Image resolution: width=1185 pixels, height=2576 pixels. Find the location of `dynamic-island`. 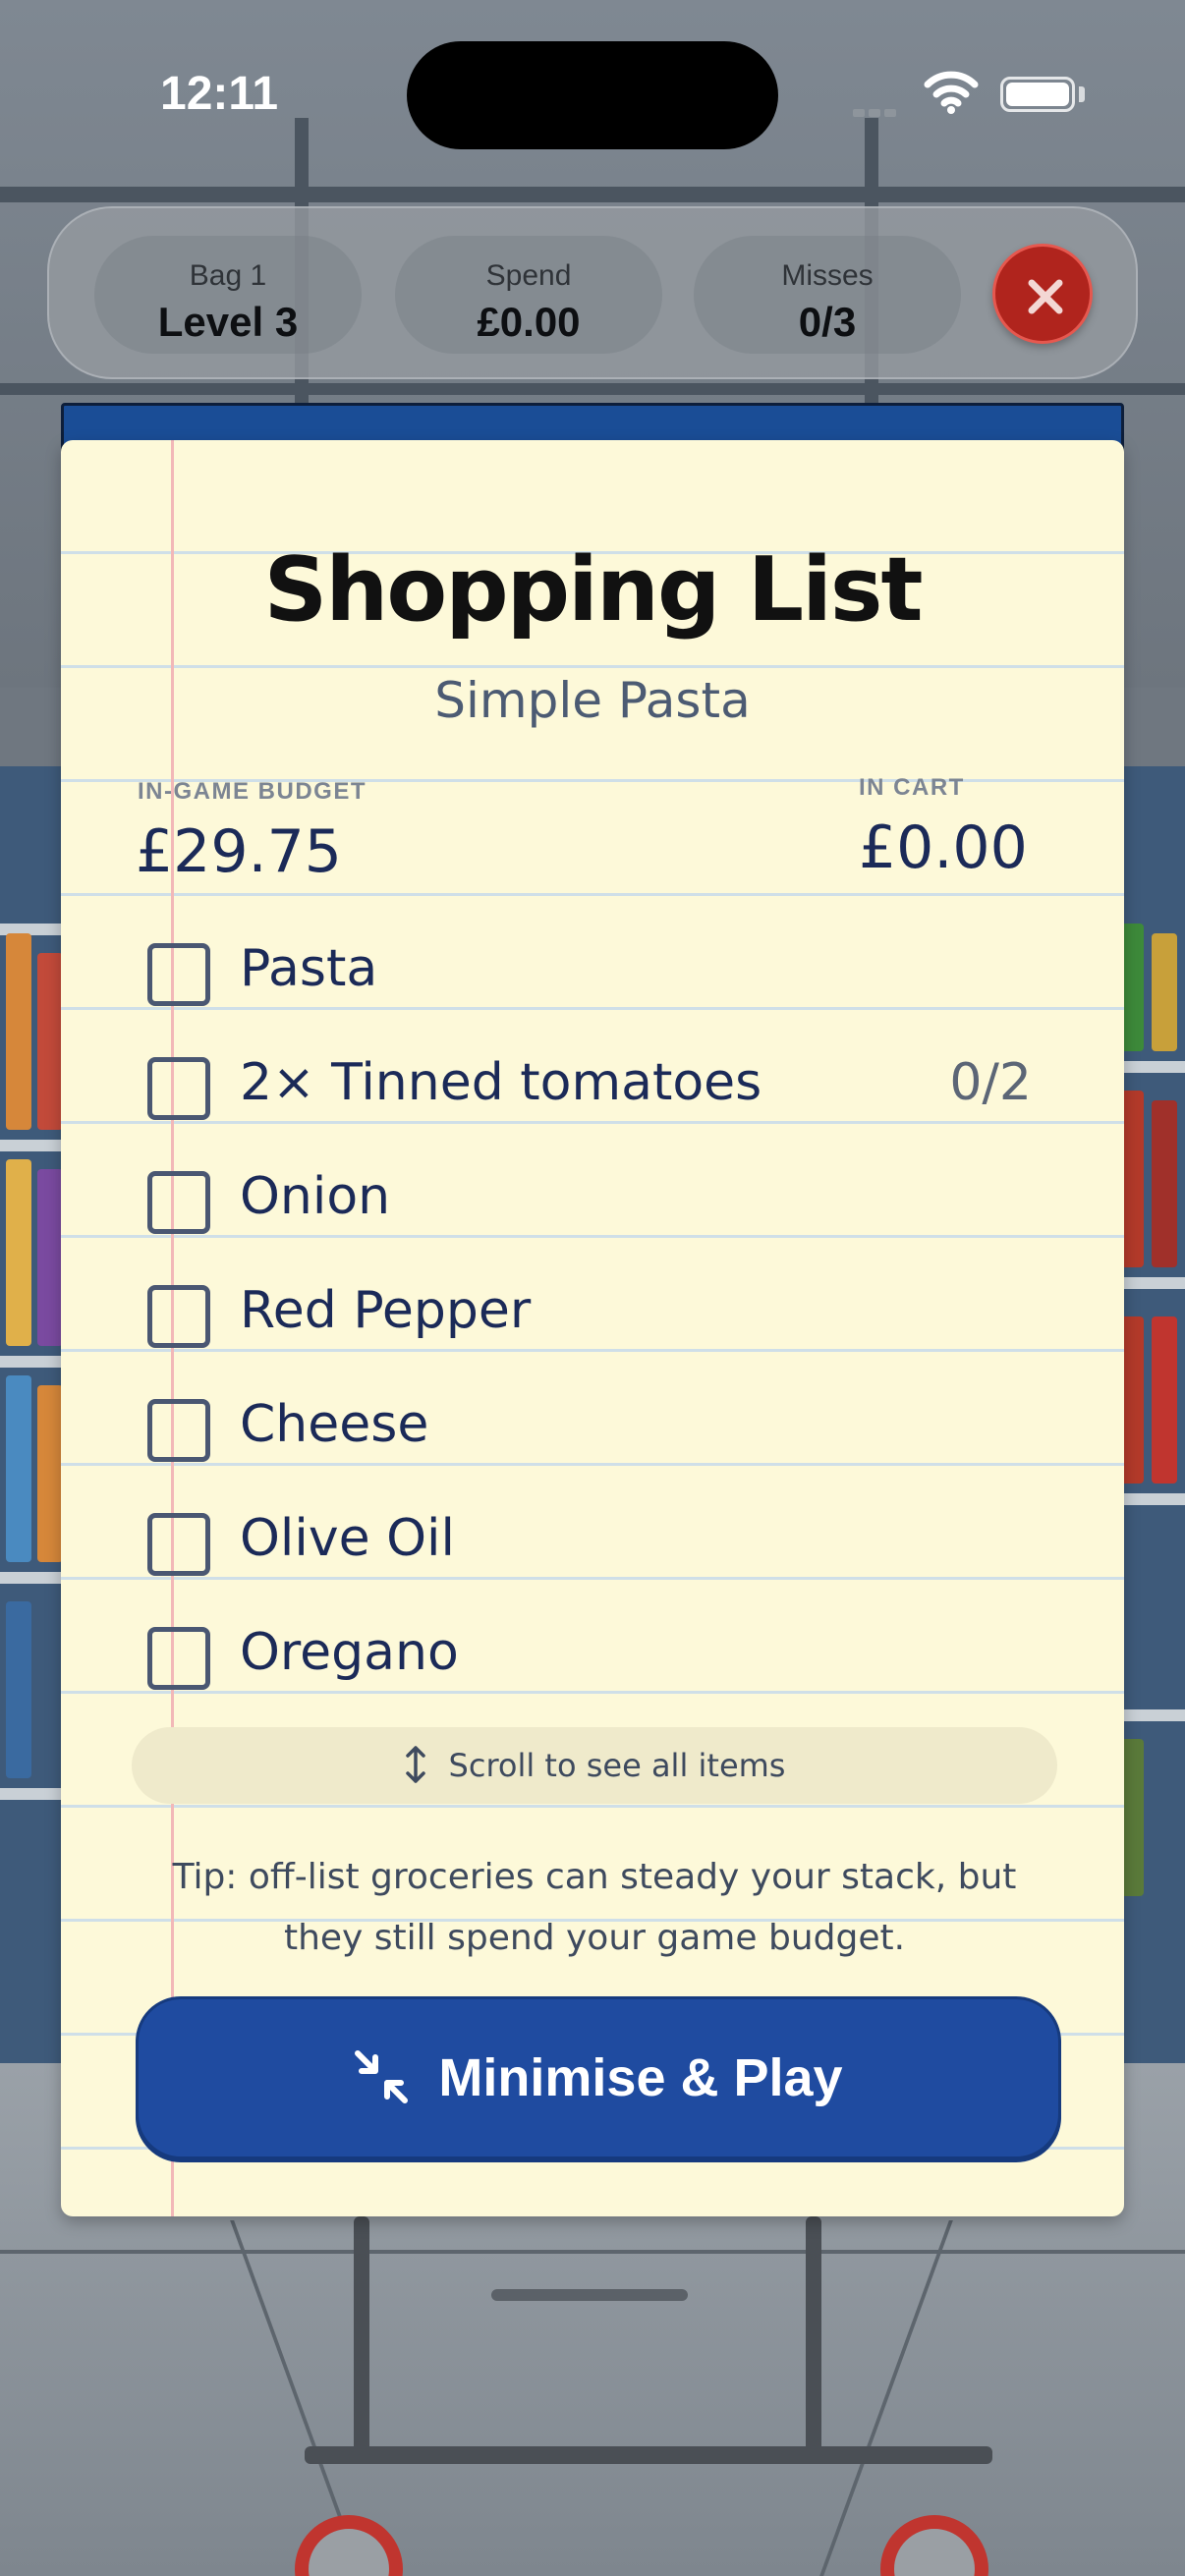

dynamic-island is located at coordinates (592, 95).